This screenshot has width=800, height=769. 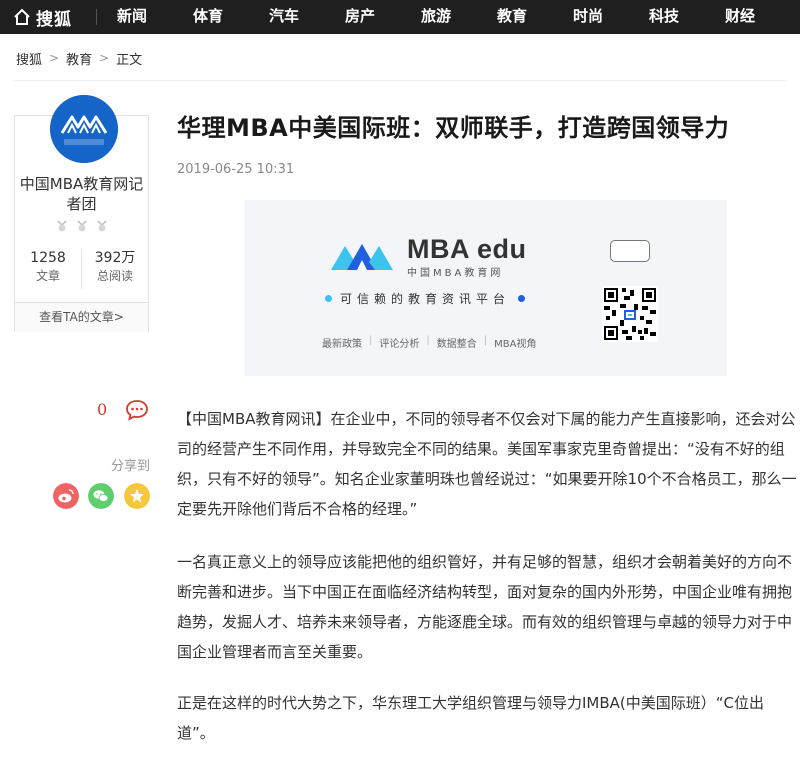 What do you see at coordinates (114, 276) in the screenshot?
I see `reads-label: 总阅读` at bounding box center [114, 276].